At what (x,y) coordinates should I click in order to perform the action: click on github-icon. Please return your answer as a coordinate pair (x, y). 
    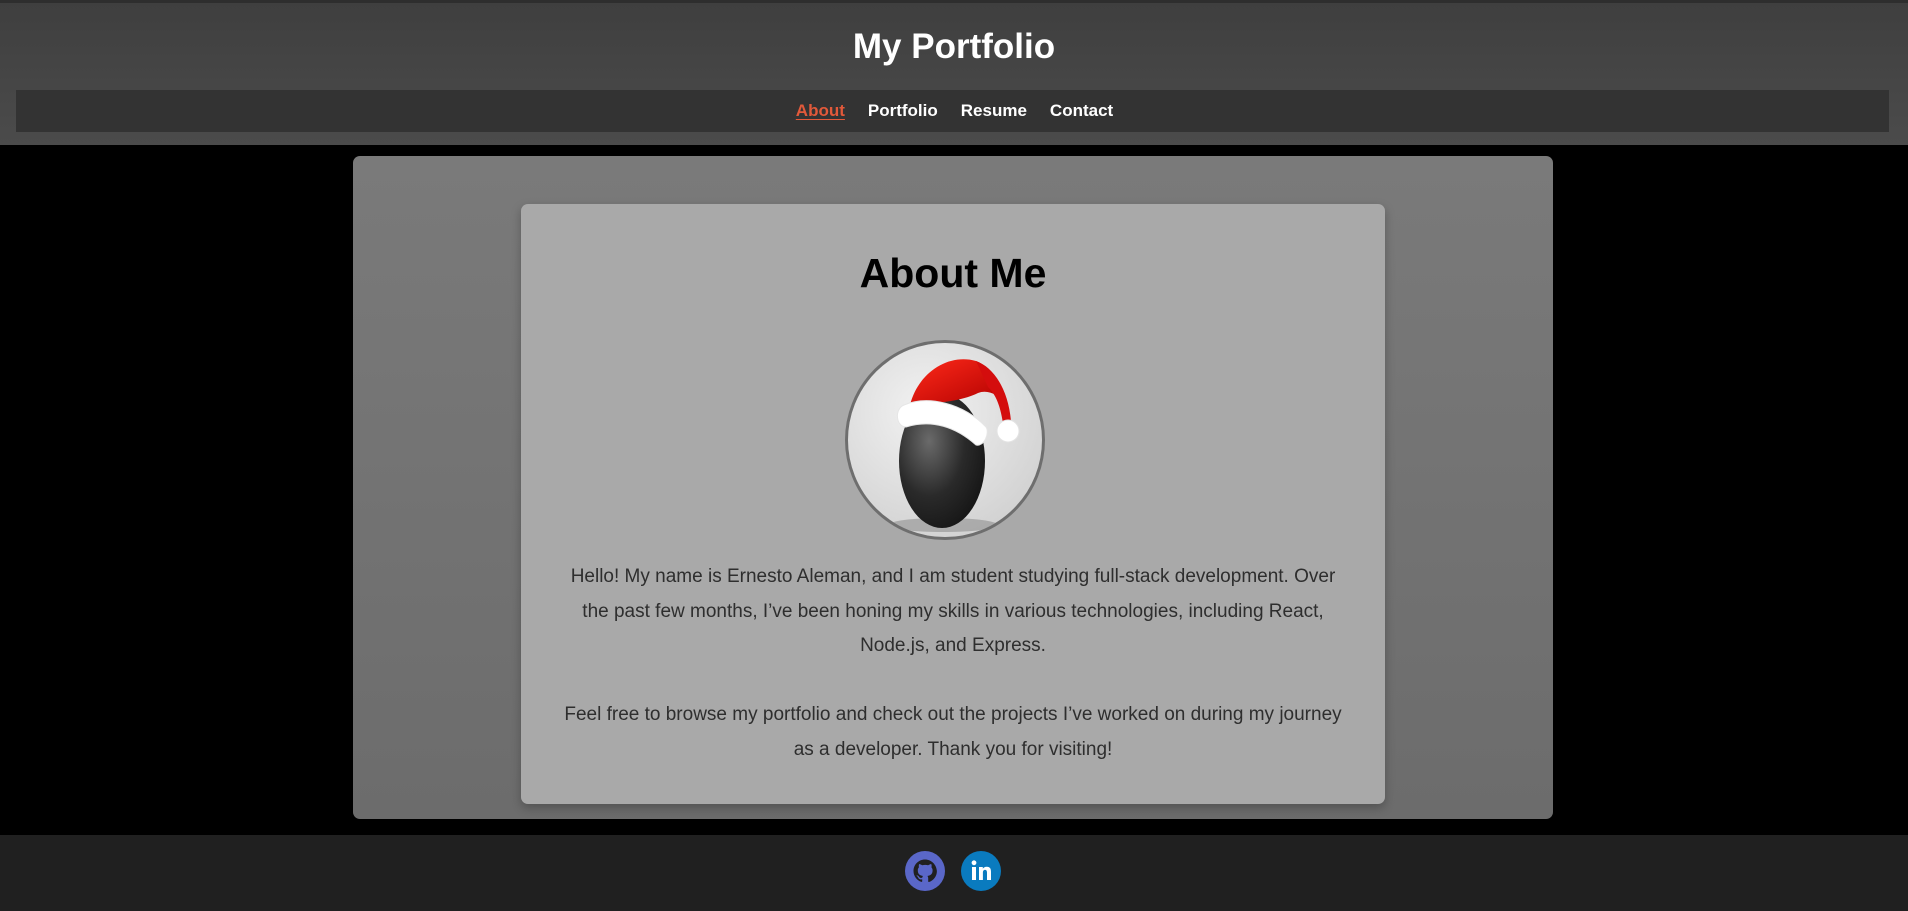
    Looking at the image, I should click on (925, 871).